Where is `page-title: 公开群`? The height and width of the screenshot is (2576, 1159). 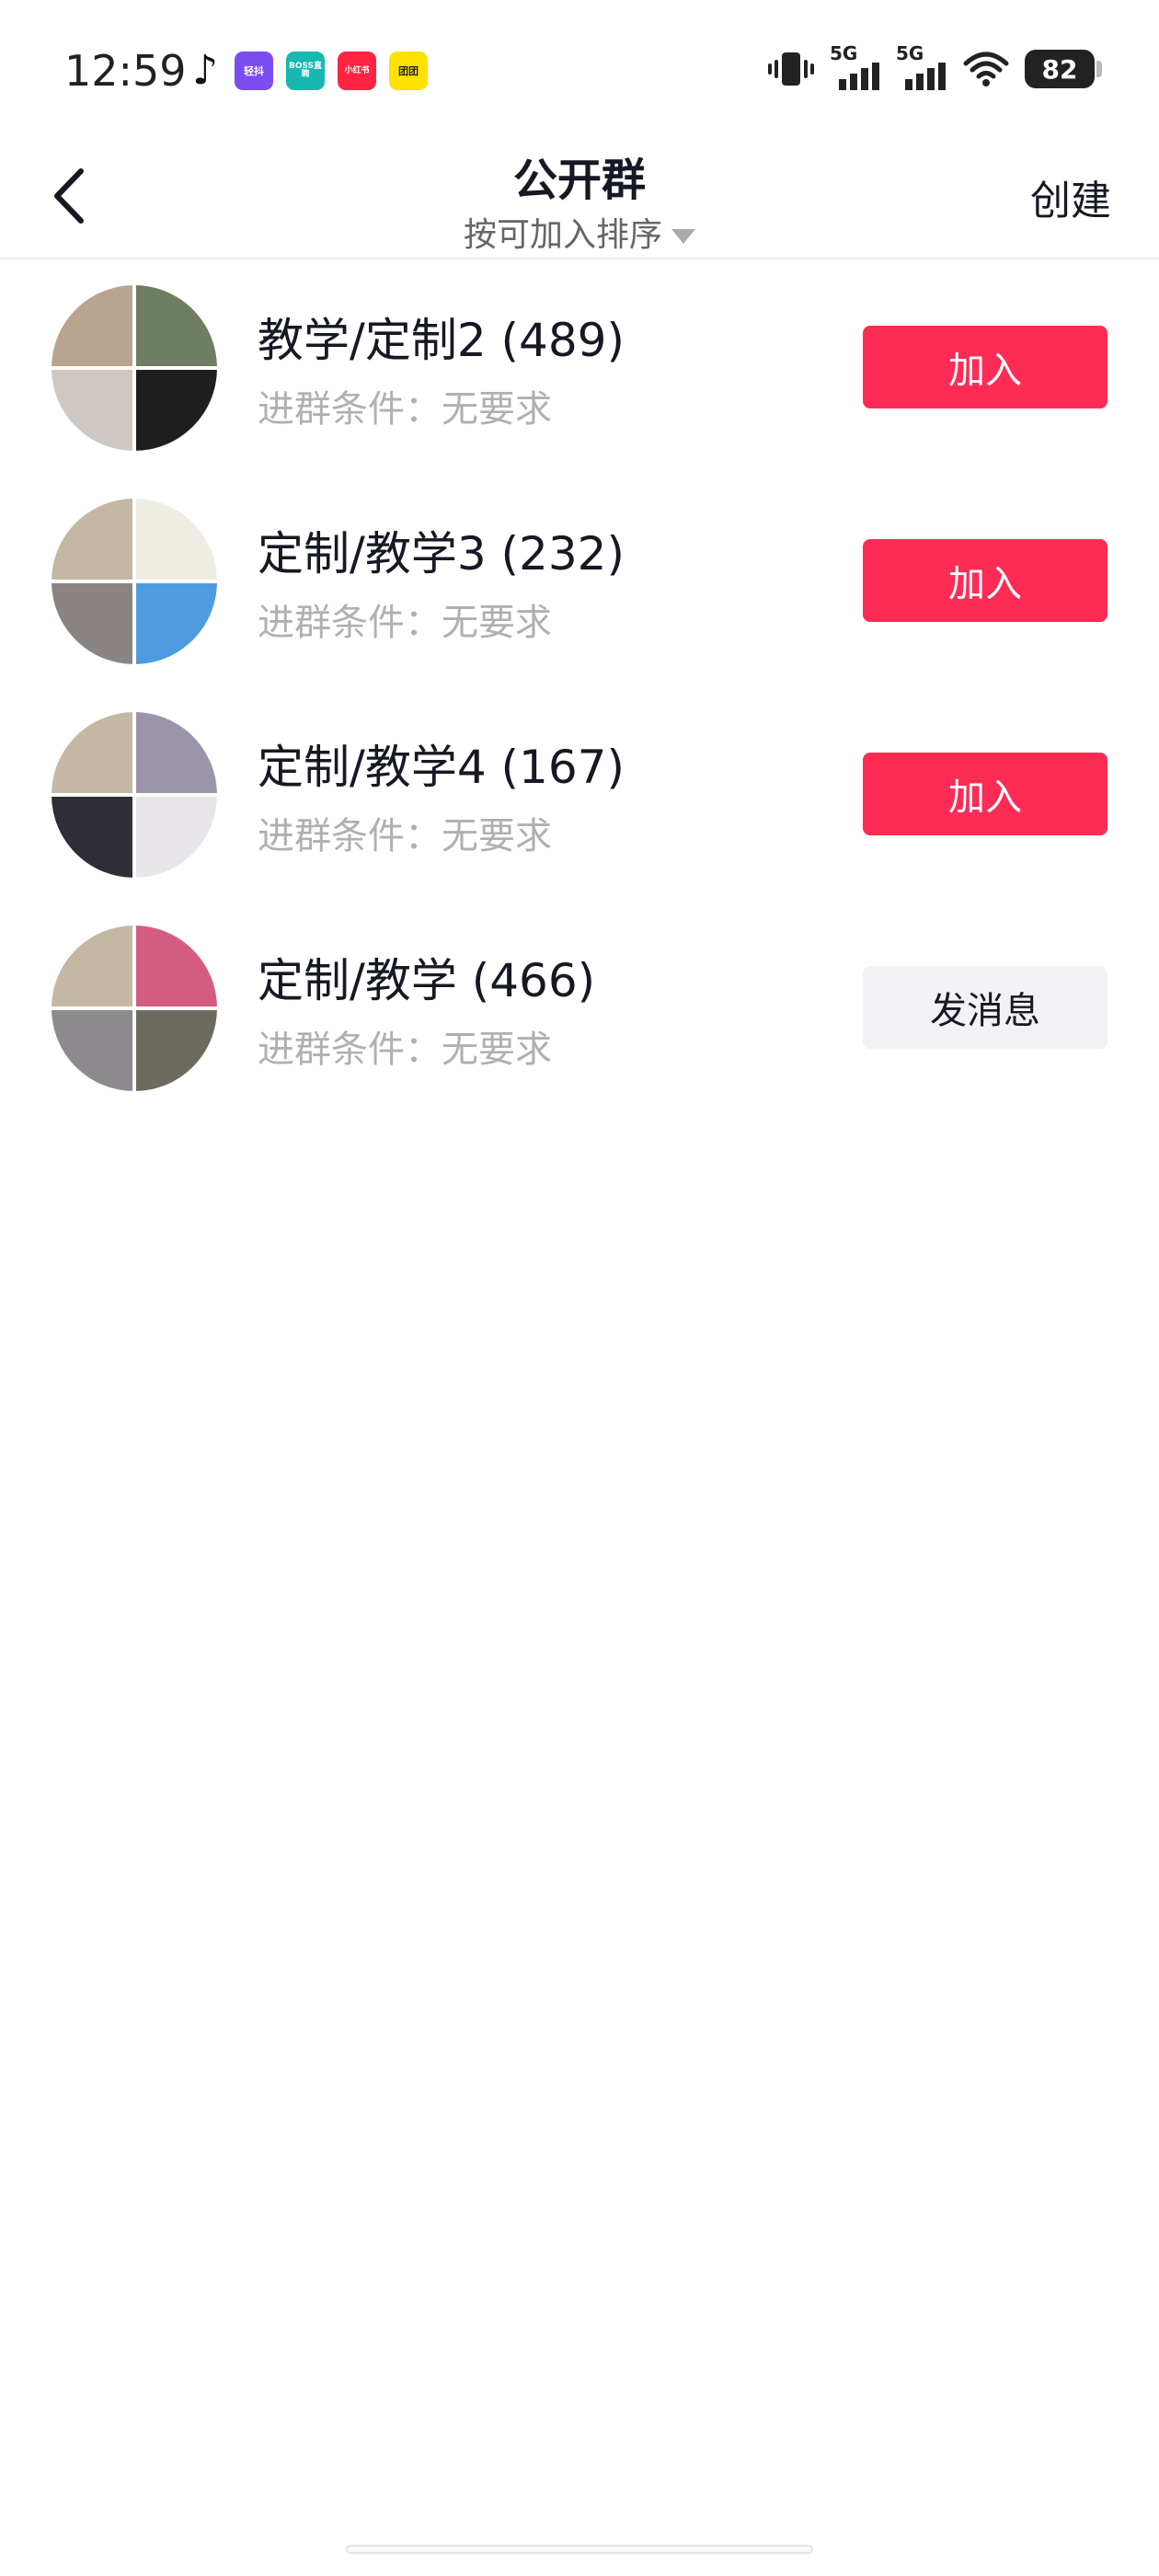 page-title: 公开群 is located at coordinates (579, 180).